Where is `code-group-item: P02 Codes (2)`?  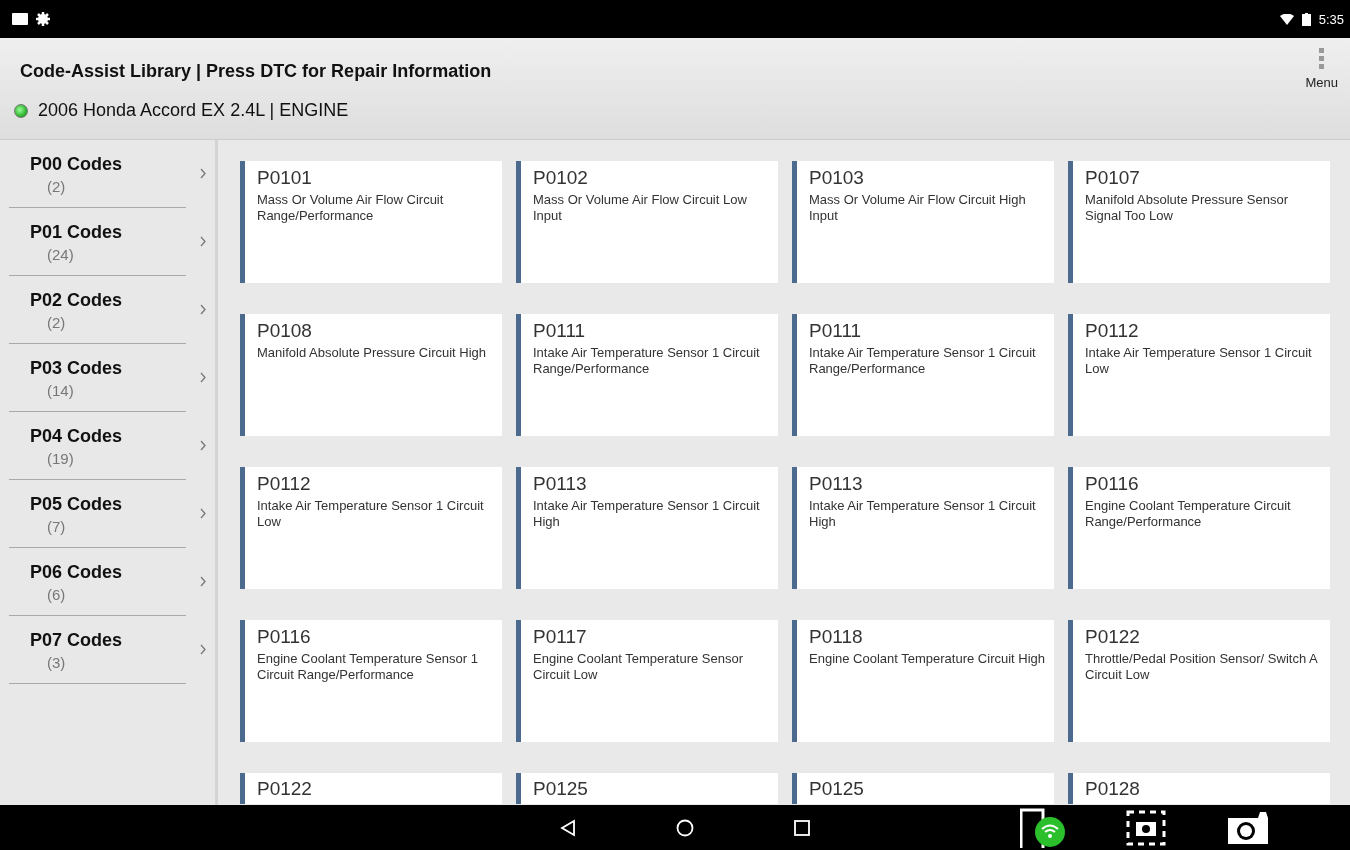 code-group-item: P02 Codes (2) is located at coordinates (97, 310).